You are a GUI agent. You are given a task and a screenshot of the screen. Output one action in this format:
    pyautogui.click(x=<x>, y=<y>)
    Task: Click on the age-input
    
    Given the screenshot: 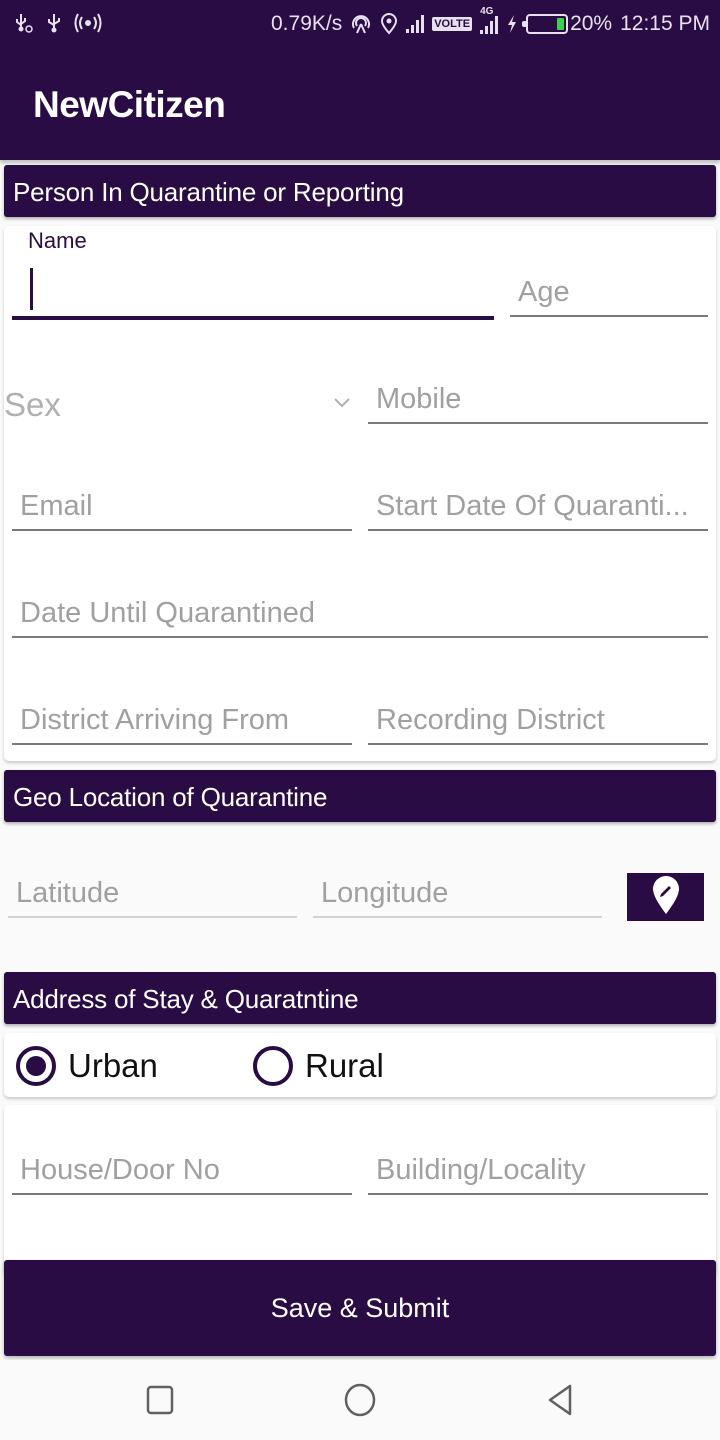 What is the action you would take?
    pyautogui.click(x=609, y=292)
    